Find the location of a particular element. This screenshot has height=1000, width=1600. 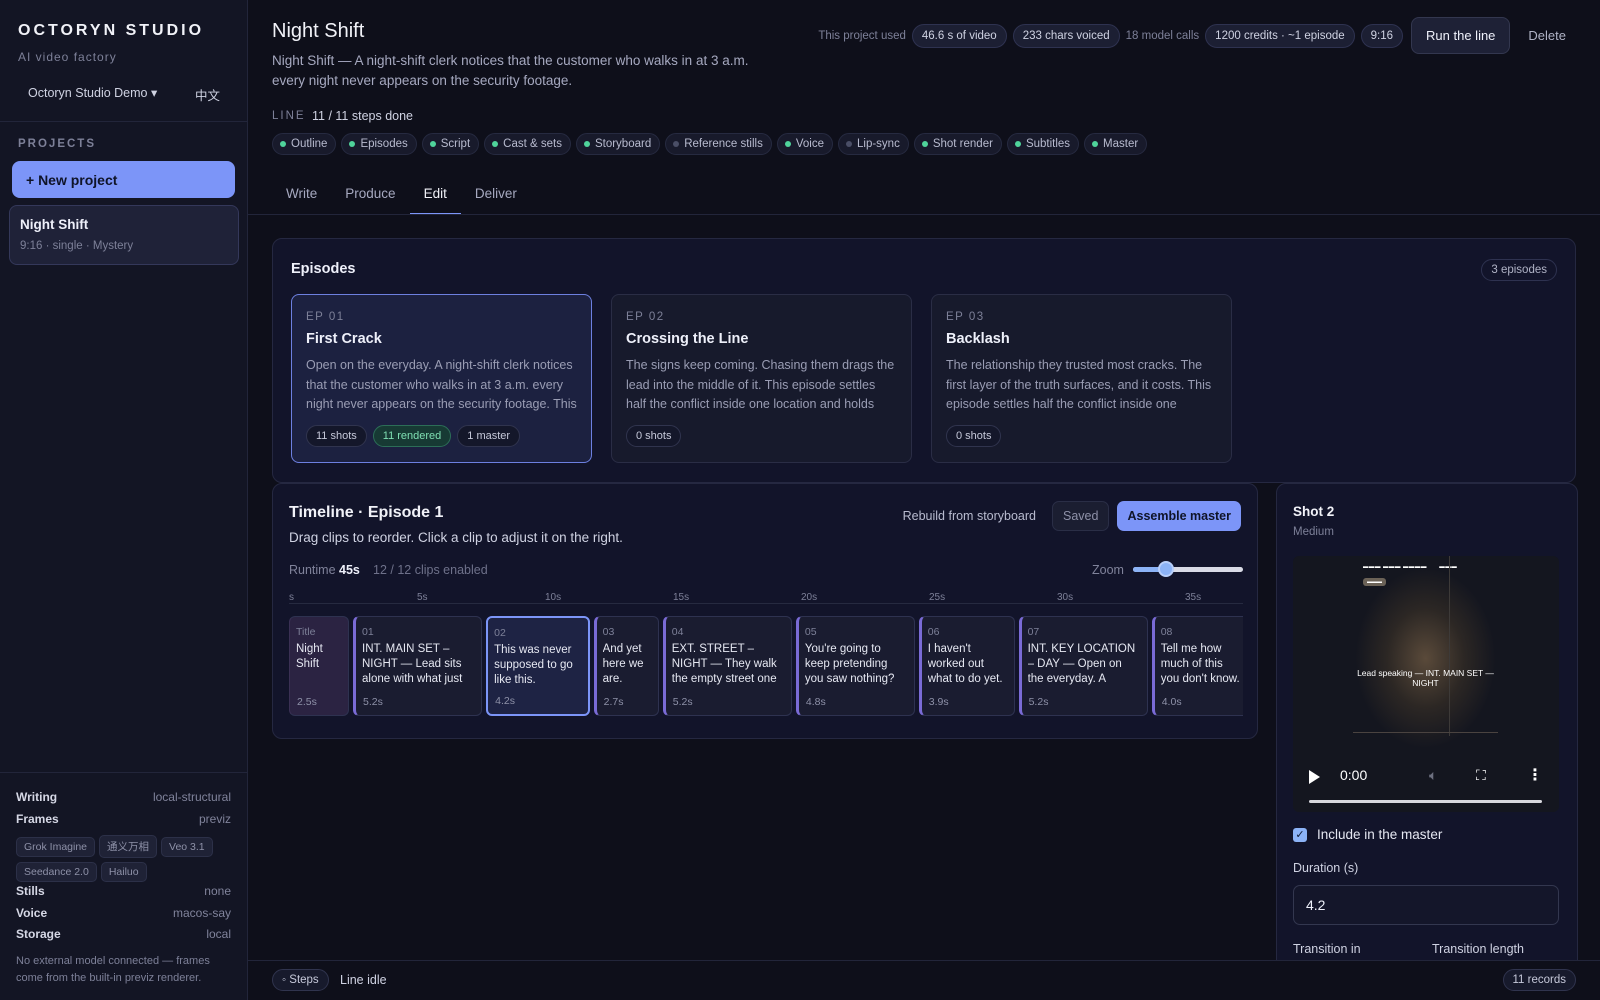

runtime-value: 45s is located at coordinates (349, 570).